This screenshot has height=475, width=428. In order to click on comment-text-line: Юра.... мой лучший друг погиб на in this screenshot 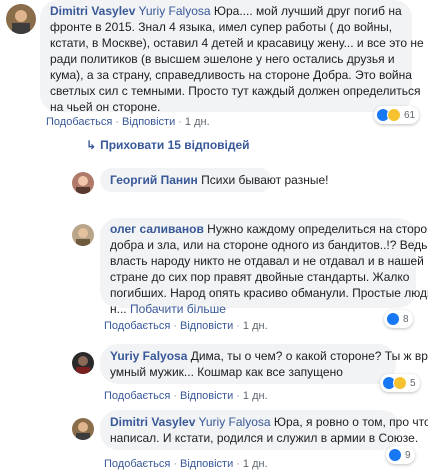, I will do `click(306, 11)`.